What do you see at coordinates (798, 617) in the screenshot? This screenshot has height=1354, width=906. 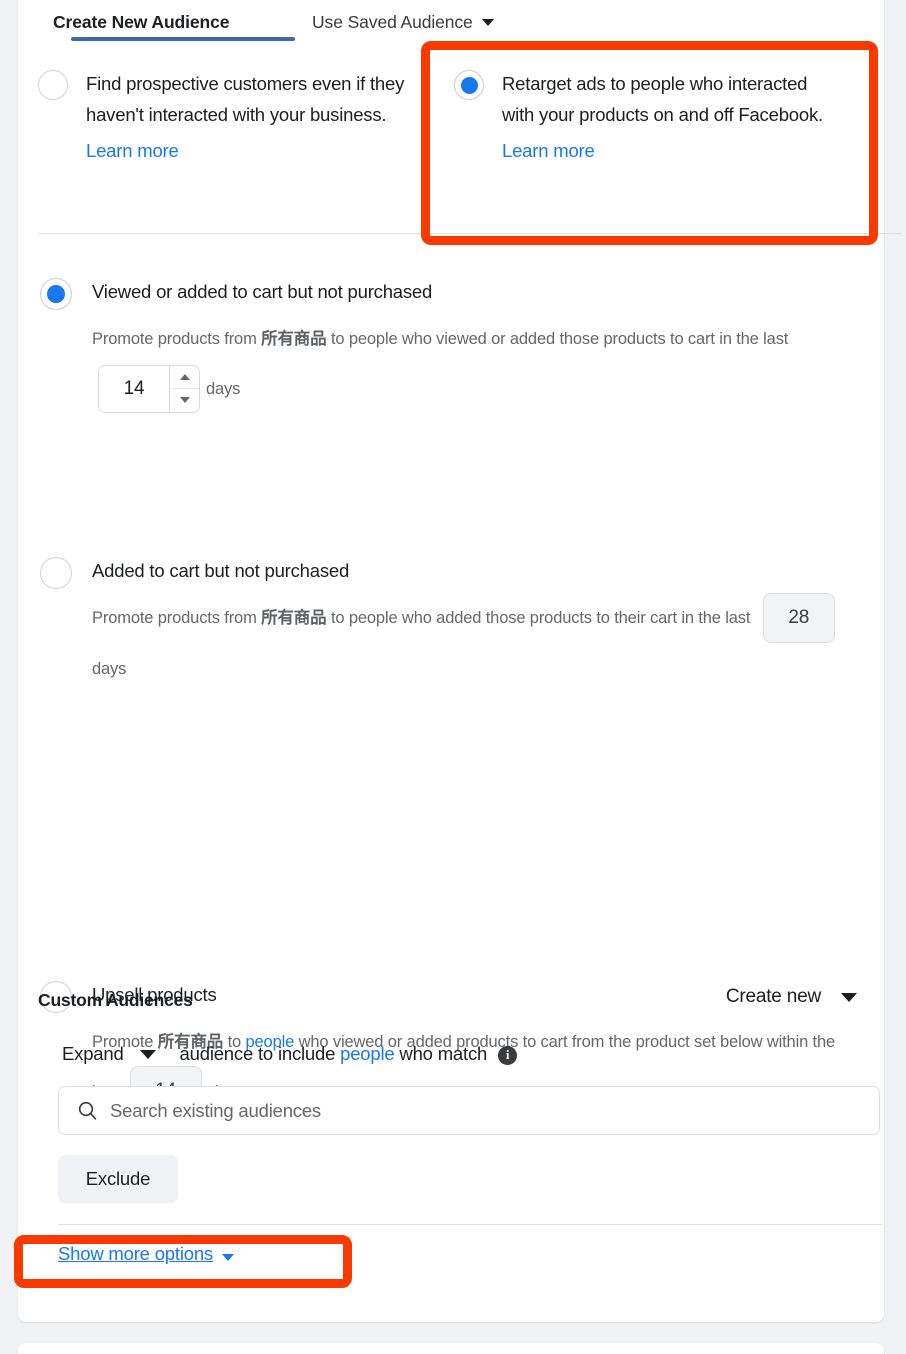 I see `days-input-added-to-cart: 28` at bounding box center [798, 617].